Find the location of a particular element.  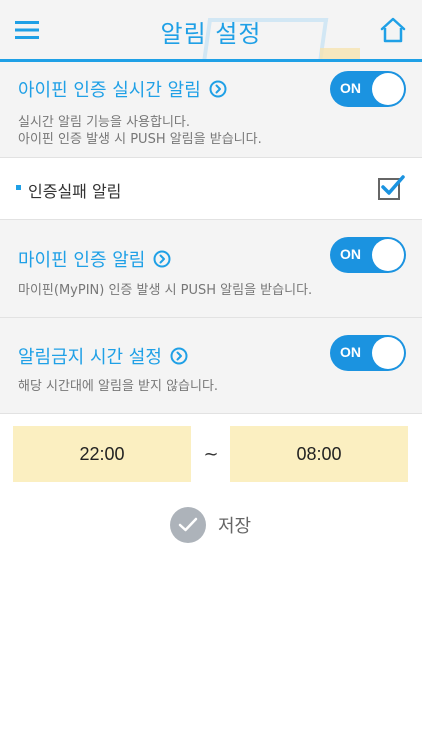

save-button: 저장 is located at coordinates (210, 525).